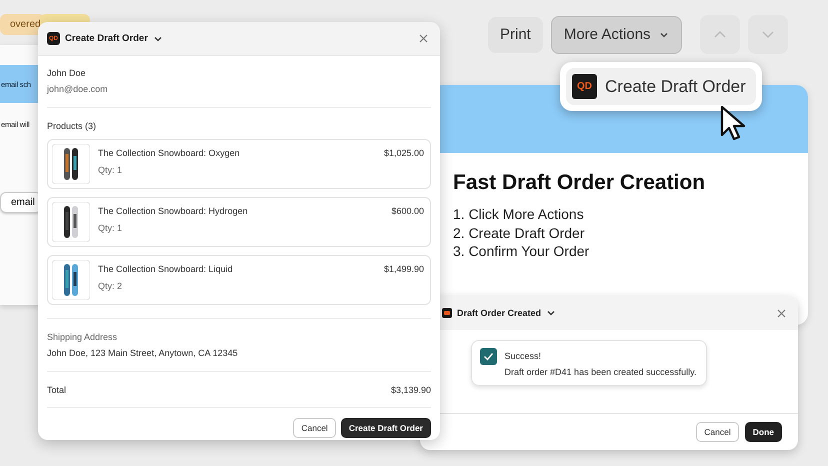 This screenshot has width=828, height=466. What do you see at coordinates (410, 390) in the screenshot?
I see `total-amount: $3,139.90` at bounding box center [410, 390].